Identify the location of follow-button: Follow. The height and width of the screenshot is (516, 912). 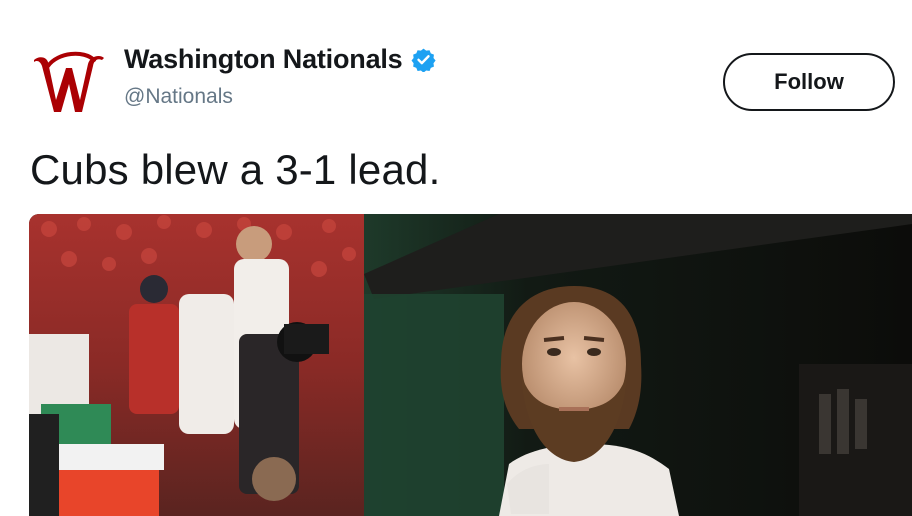
(809, 82).